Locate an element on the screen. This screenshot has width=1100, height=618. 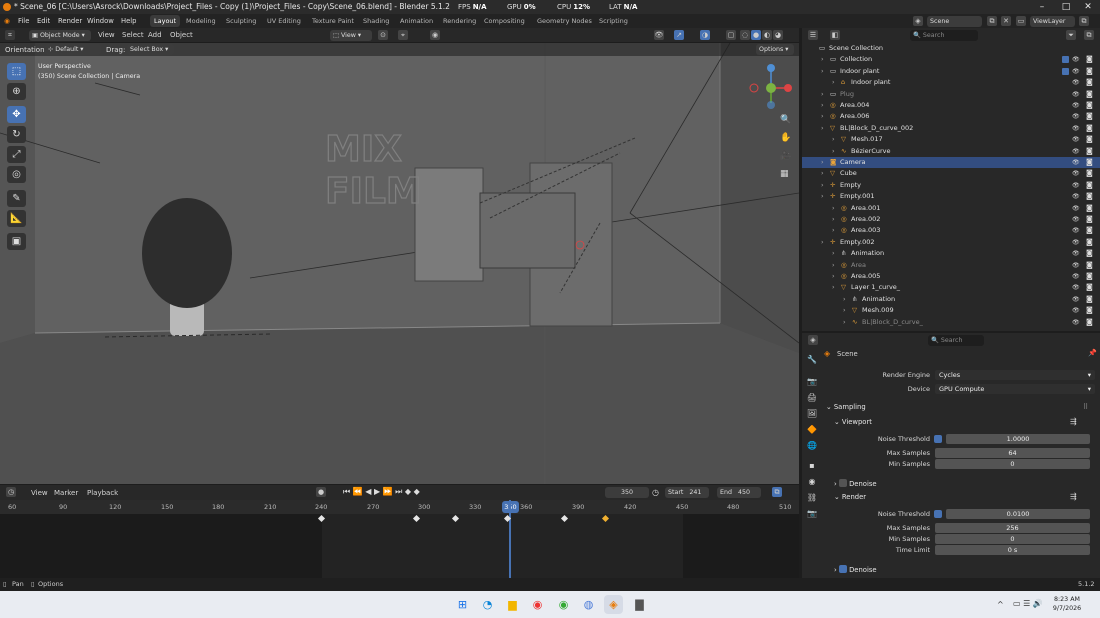
vp-max-samples-field: 64 is located at coordinates (1012, 453).